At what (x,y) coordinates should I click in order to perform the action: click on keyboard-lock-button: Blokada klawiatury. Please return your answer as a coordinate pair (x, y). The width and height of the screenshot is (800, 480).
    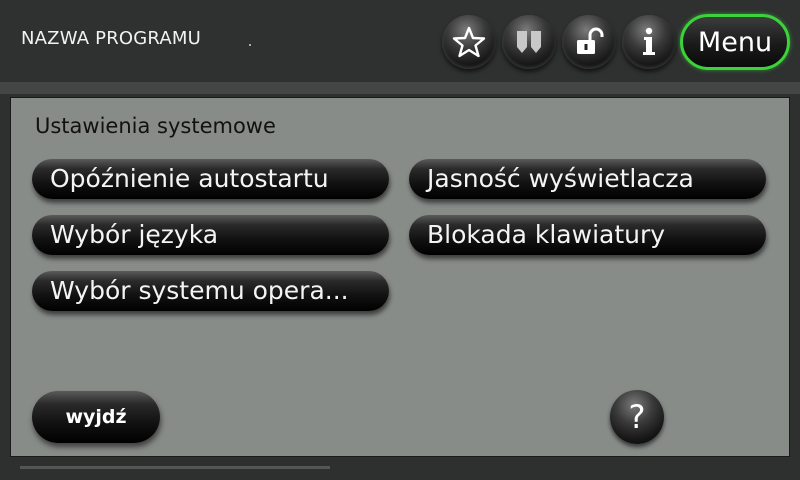
    Looking at the image, I should click on (587, 235).